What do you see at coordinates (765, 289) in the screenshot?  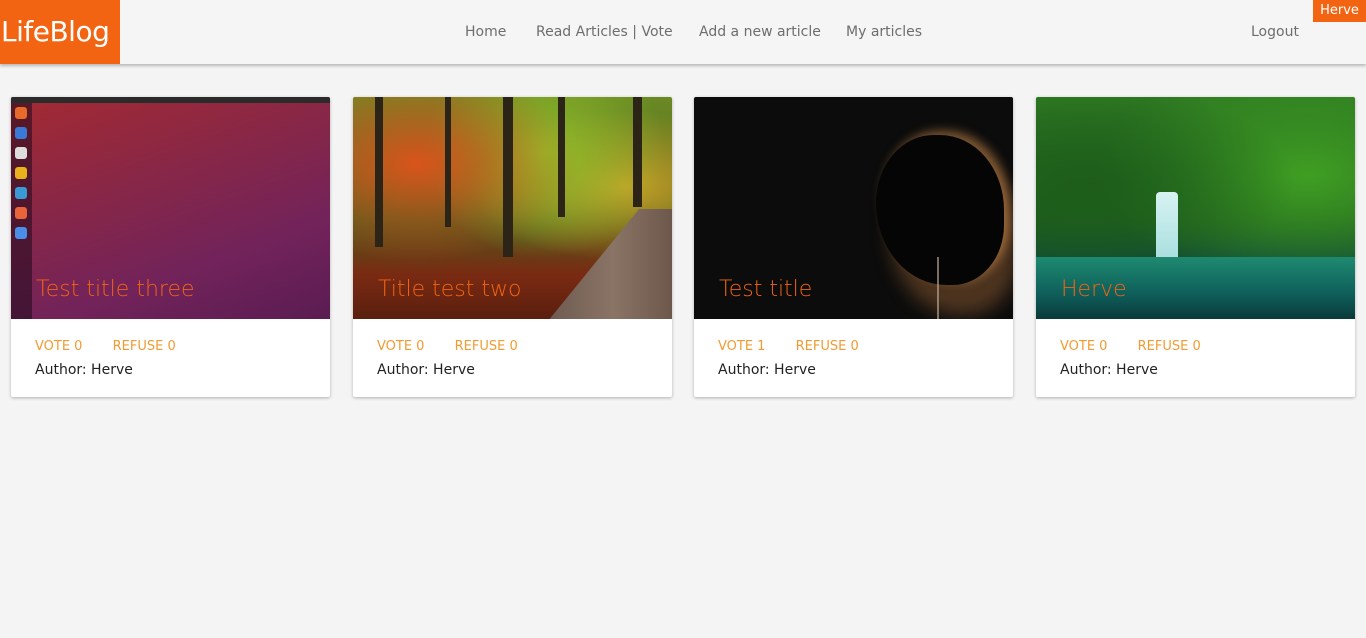 I see `article-title: Test title` at bounding box center [765, 289].